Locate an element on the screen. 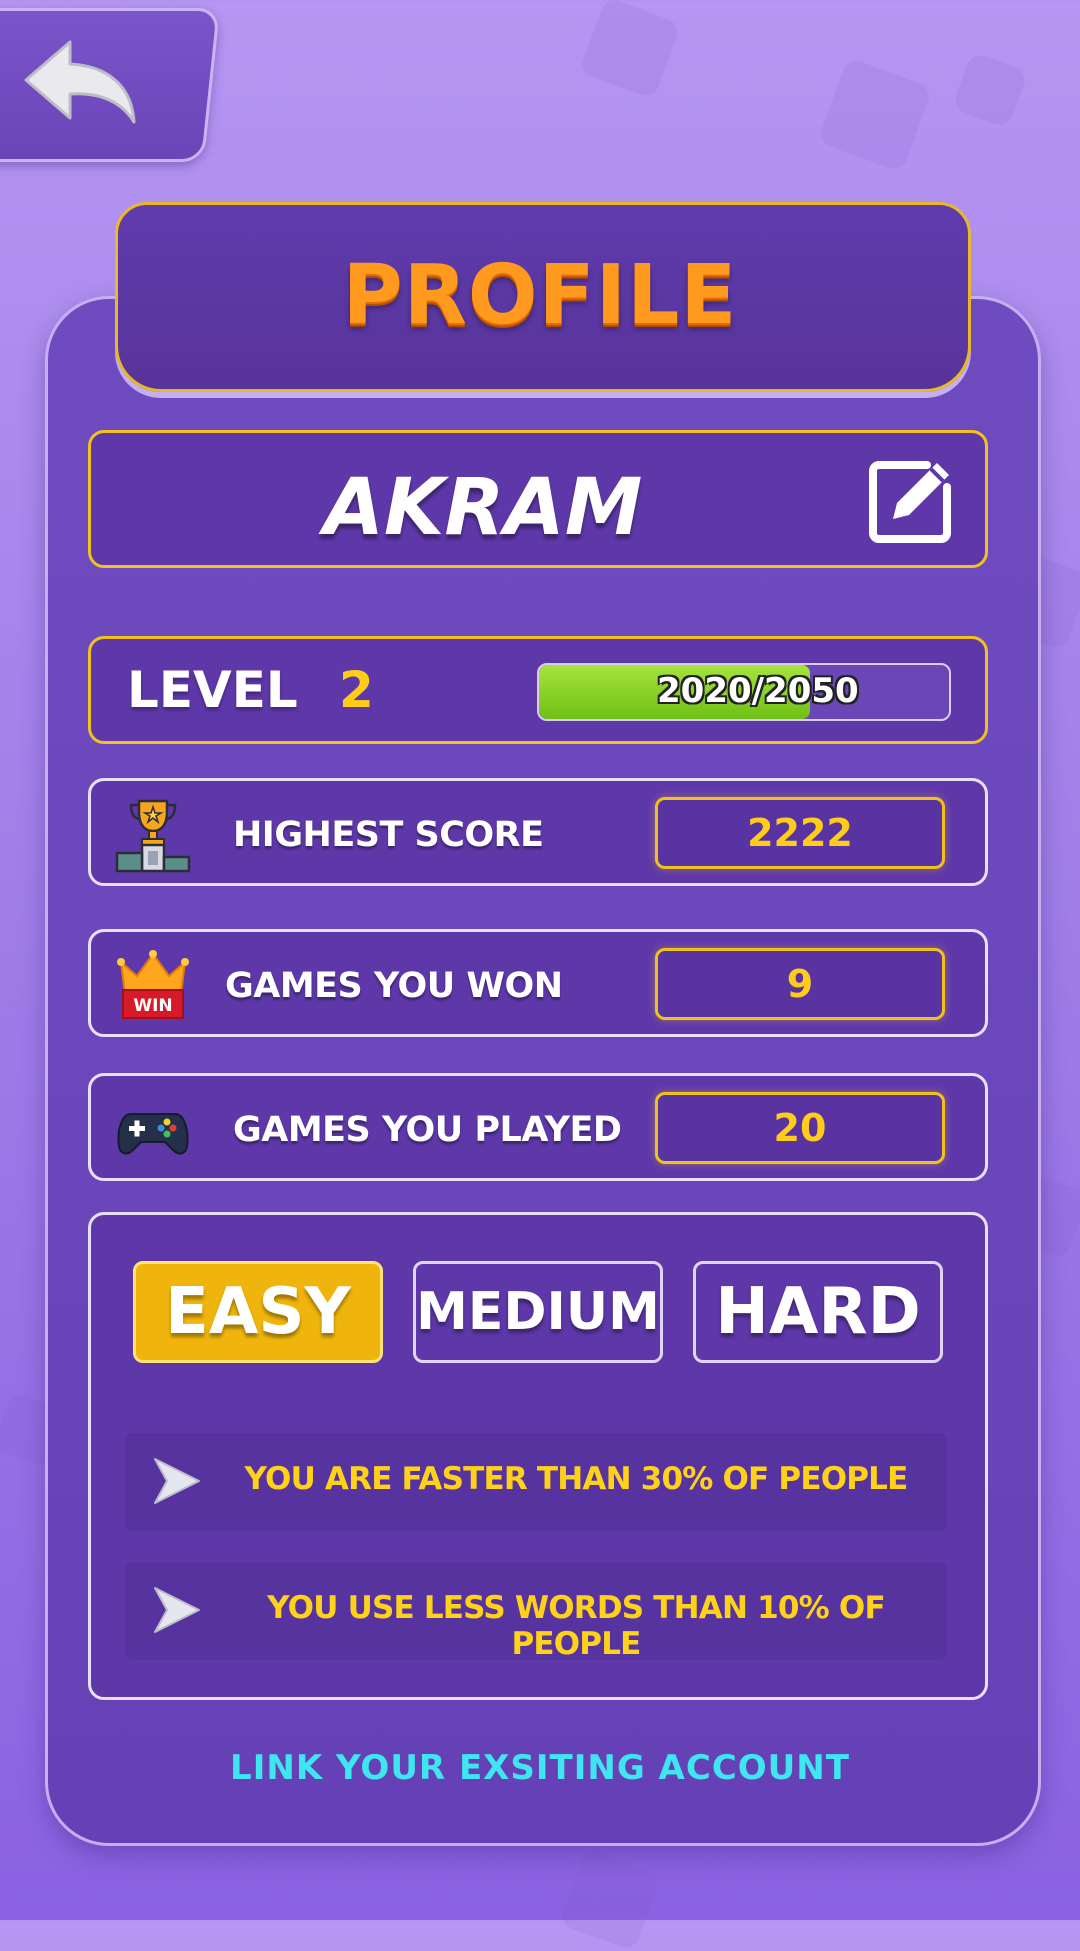 The height and width of the screenshot is (1951, 1080). svg-text: WIN is located at coordinates (152, 1006).